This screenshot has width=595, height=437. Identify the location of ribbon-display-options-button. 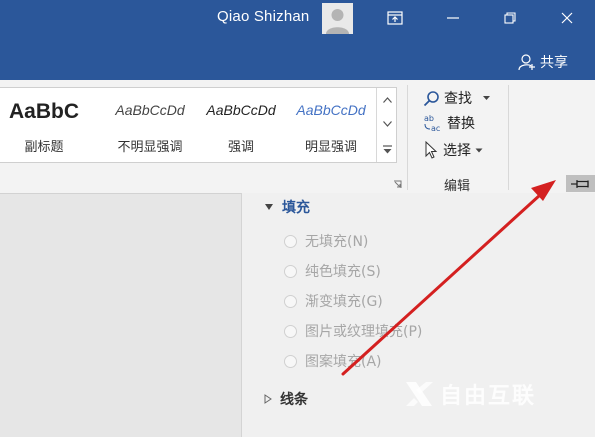
(395, 18).